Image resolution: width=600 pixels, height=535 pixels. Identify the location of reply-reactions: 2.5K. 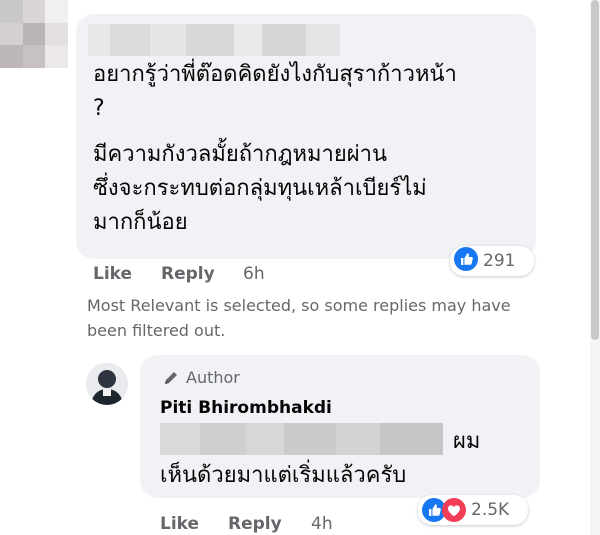
(473, 510).